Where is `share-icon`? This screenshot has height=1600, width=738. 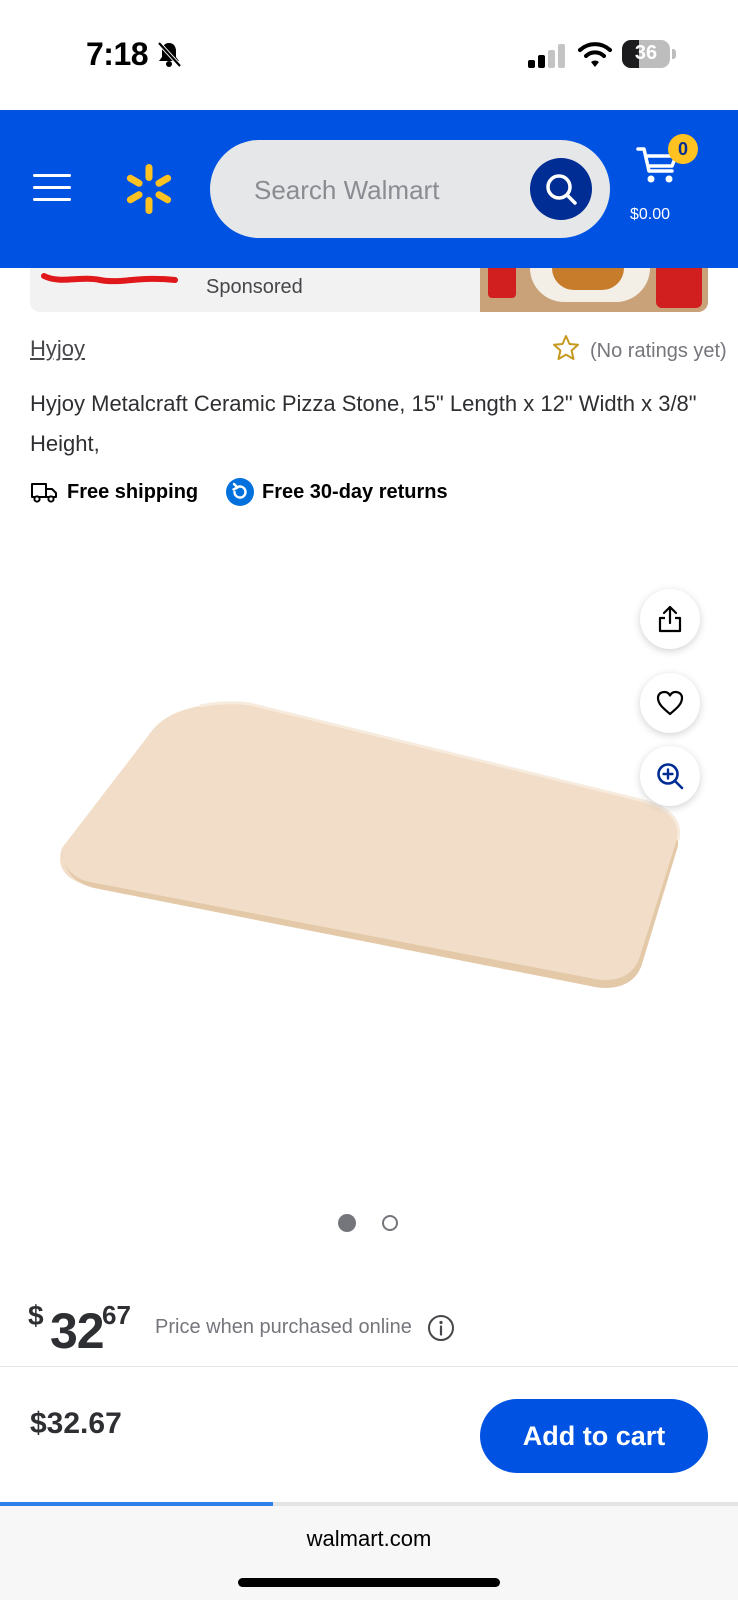 share-icon is located at coordinates (670, 619).